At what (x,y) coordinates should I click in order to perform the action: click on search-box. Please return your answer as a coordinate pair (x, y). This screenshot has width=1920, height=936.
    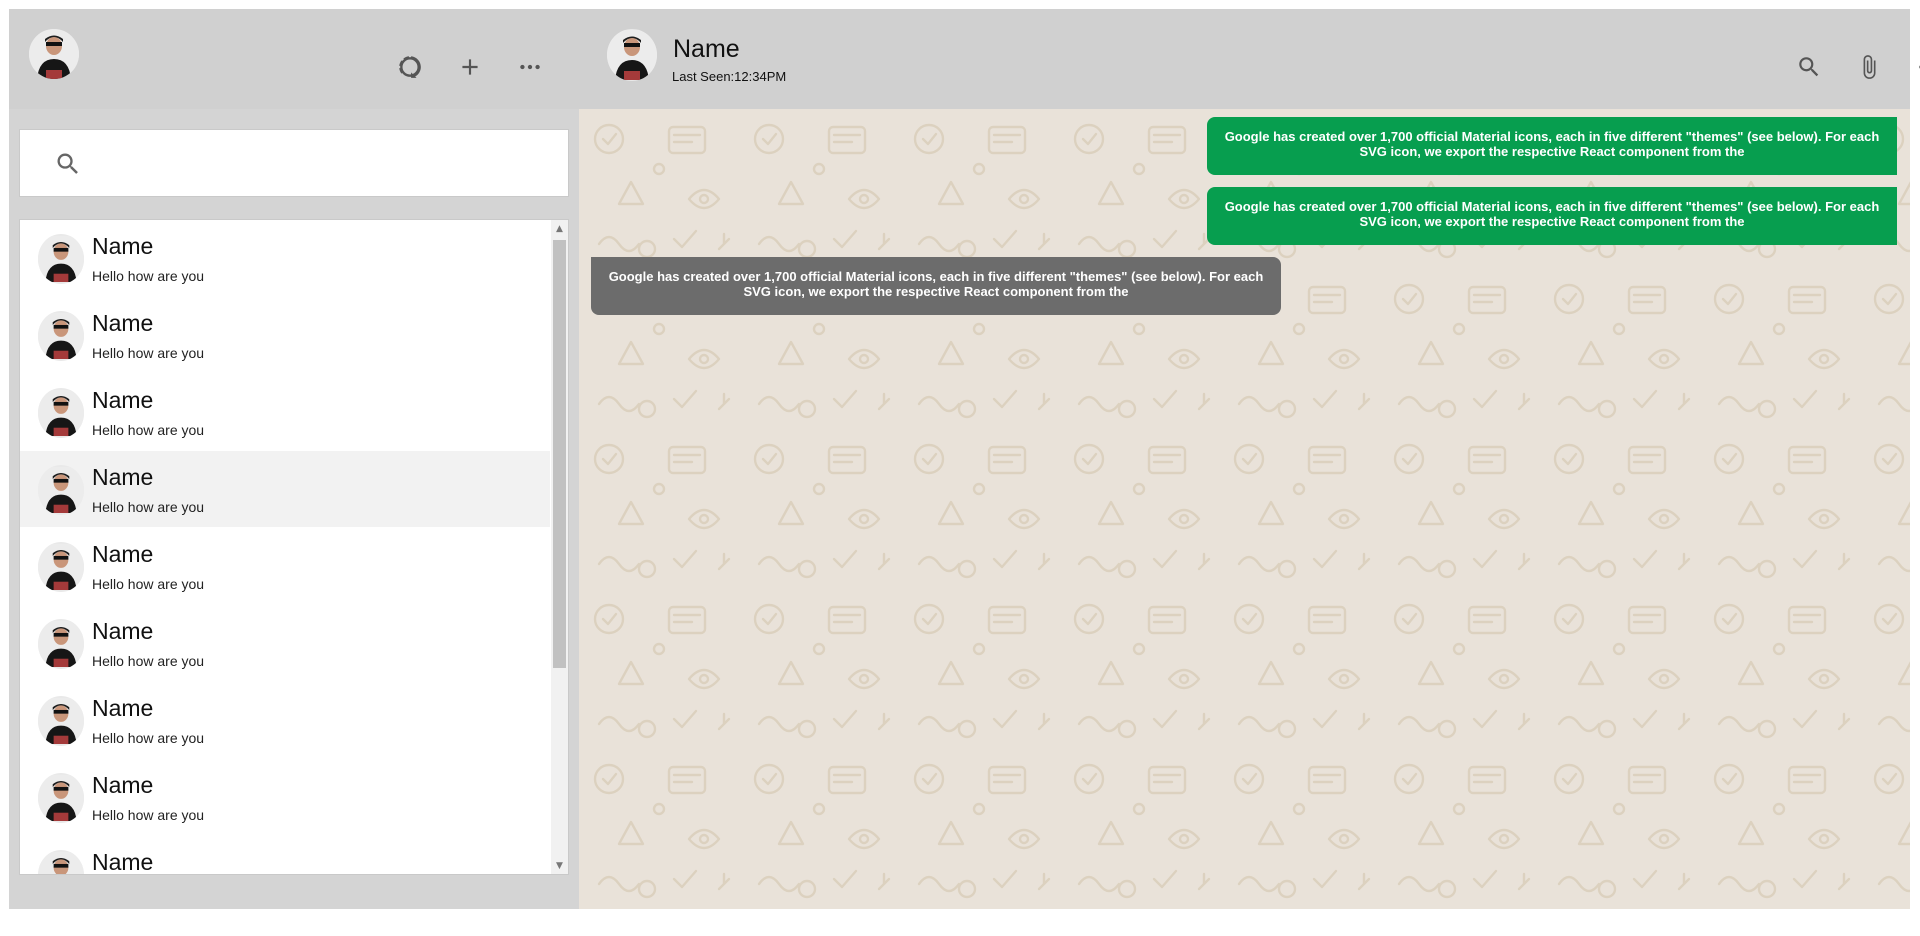
    Looking at the image, I should click on (294, 163).